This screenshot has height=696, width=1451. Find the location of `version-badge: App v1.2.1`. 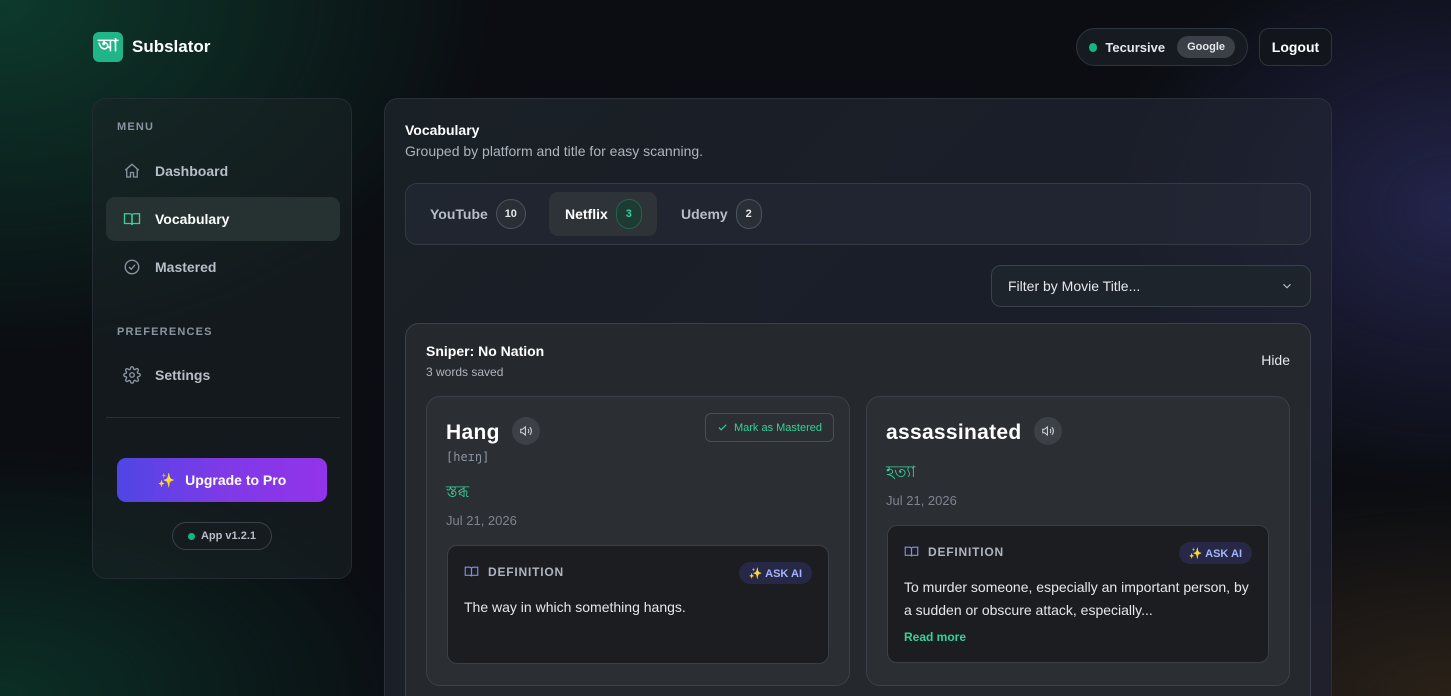

version-badge: App v1.2.1 is located at coordinates (222, 536).